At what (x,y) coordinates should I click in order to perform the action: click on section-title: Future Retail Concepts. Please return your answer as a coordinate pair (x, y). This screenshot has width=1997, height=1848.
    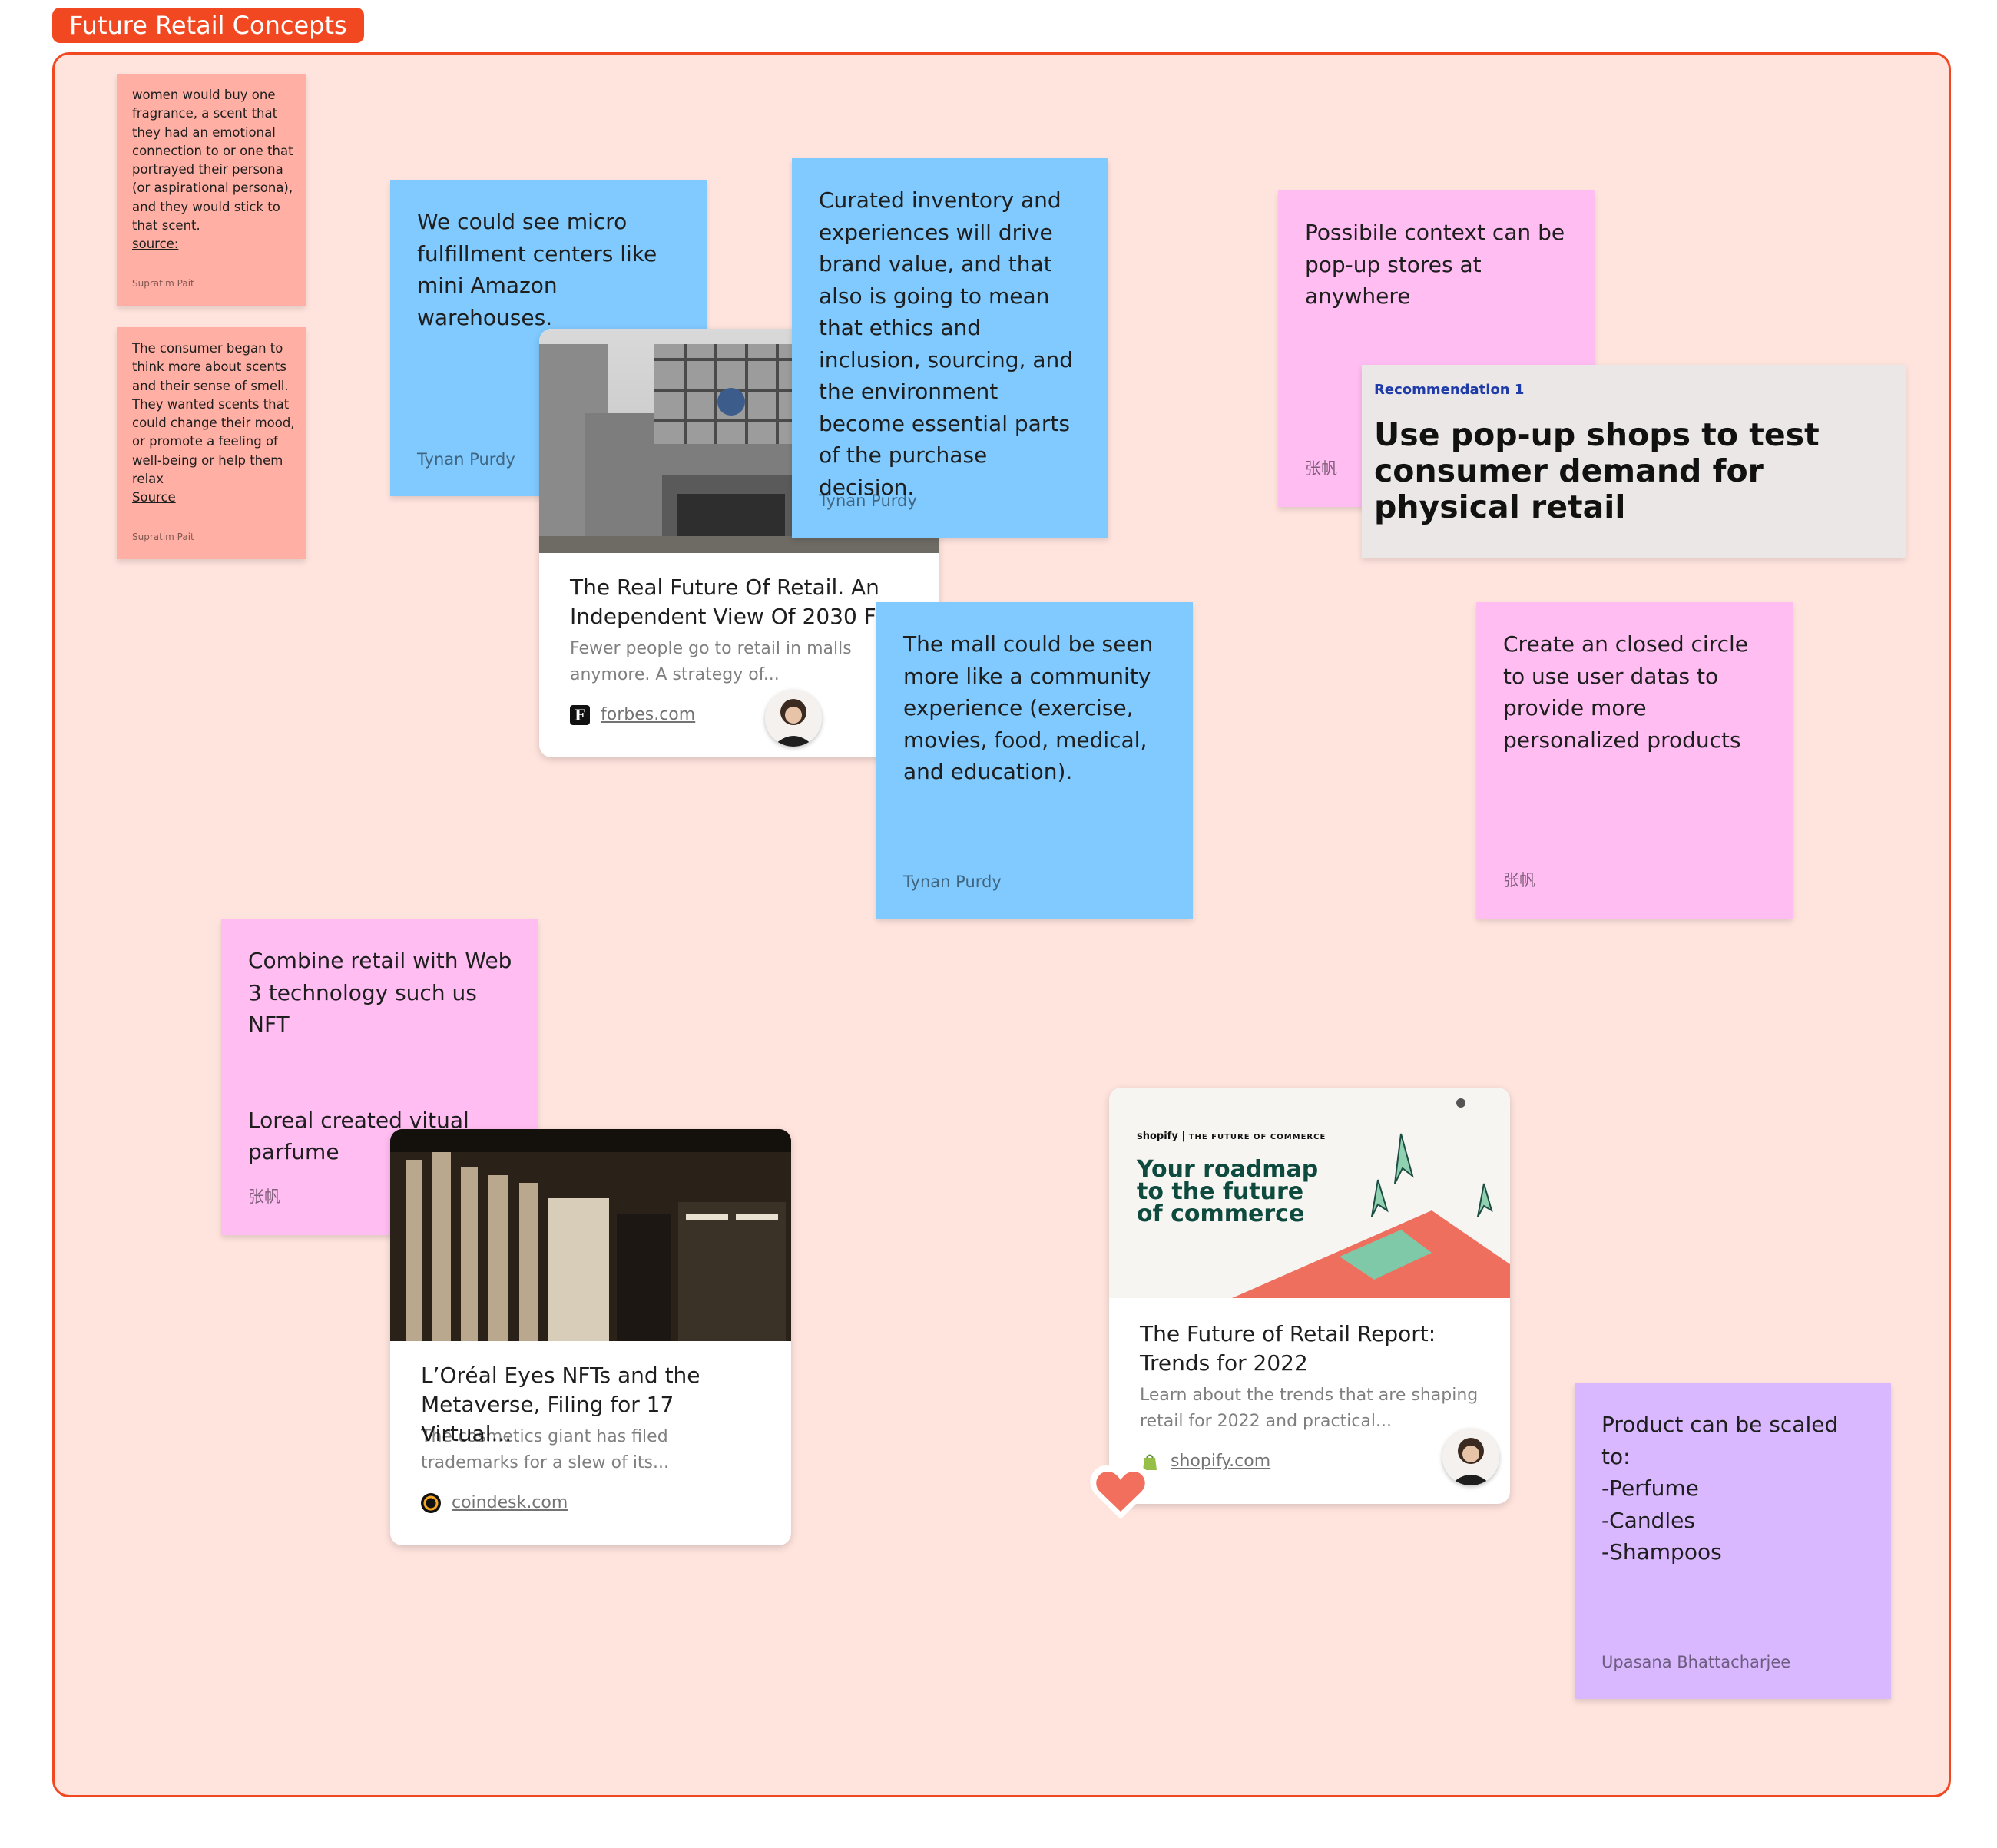
    Looking at the image, I should click on (208, 25).